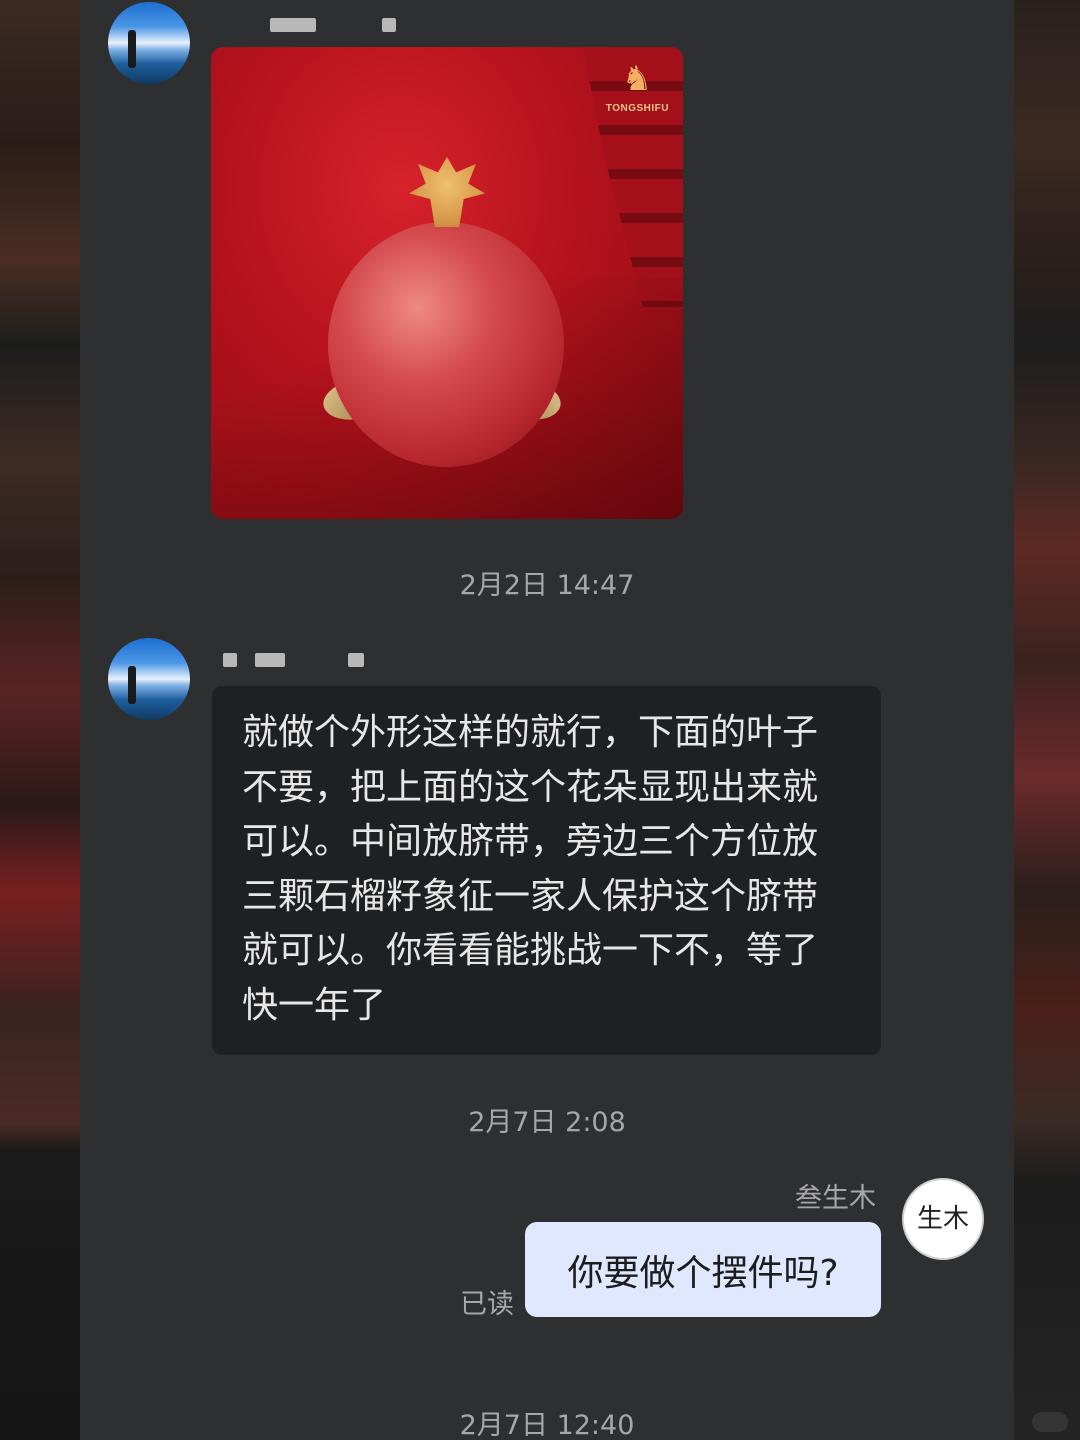  What do you see at coordinates (835, 1198) in the screenshot?
I see `my-name: 叁生木` at bounding box center [835, 1198].